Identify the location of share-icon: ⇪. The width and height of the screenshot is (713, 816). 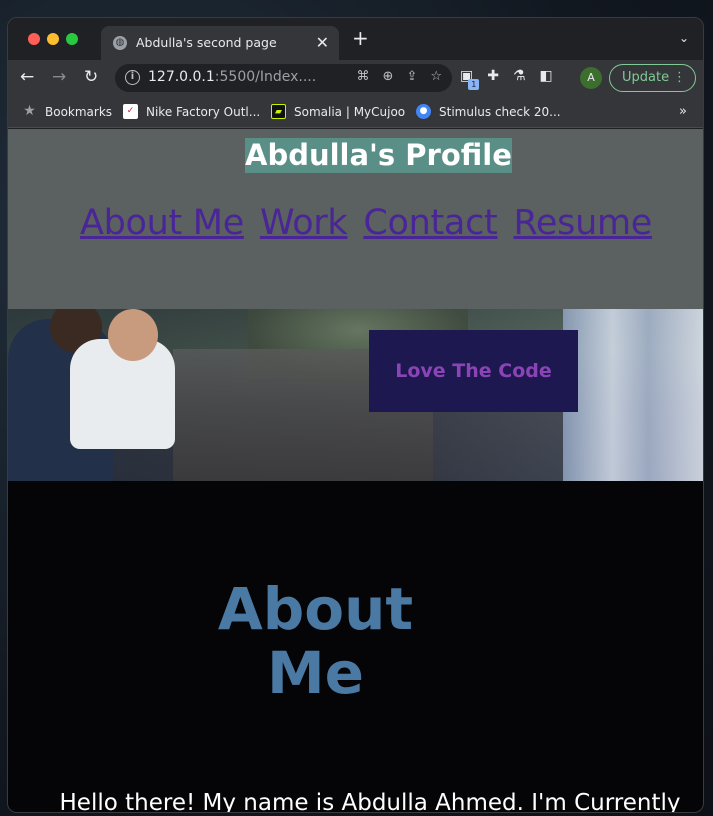
(411, 76).